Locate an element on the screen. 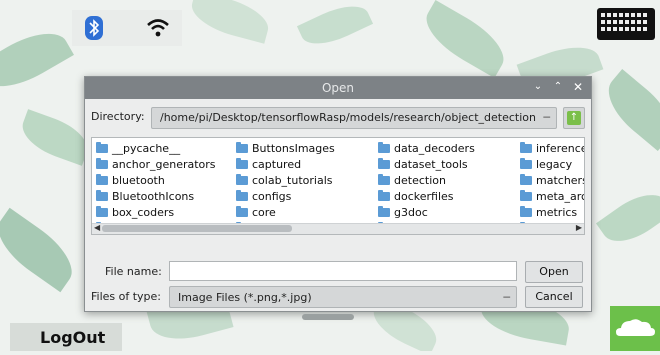 This screenshot has height=355, width=660. list-item: inference_ is located at coordinates (552, 148).